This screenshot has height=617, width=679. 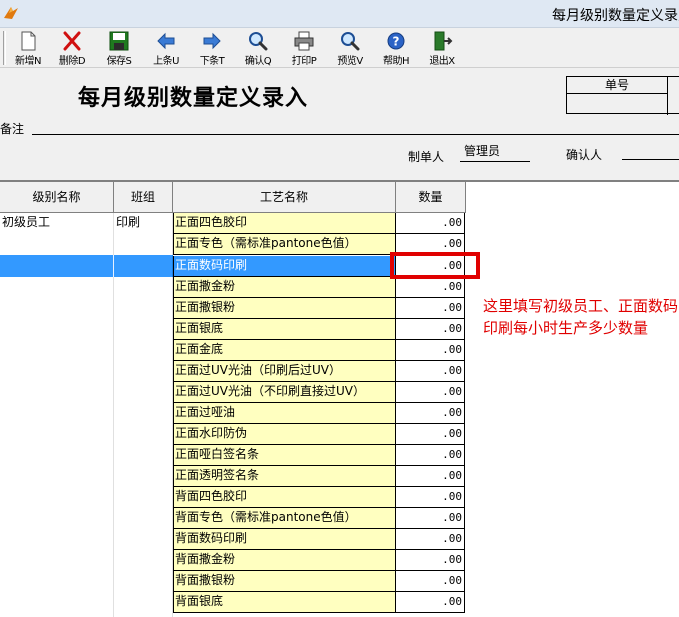 What do you see at coordinates (284, 287) in the screenshot?
I see `process-name-cell: 正面撒金粉` at bounding box center [284, 287].